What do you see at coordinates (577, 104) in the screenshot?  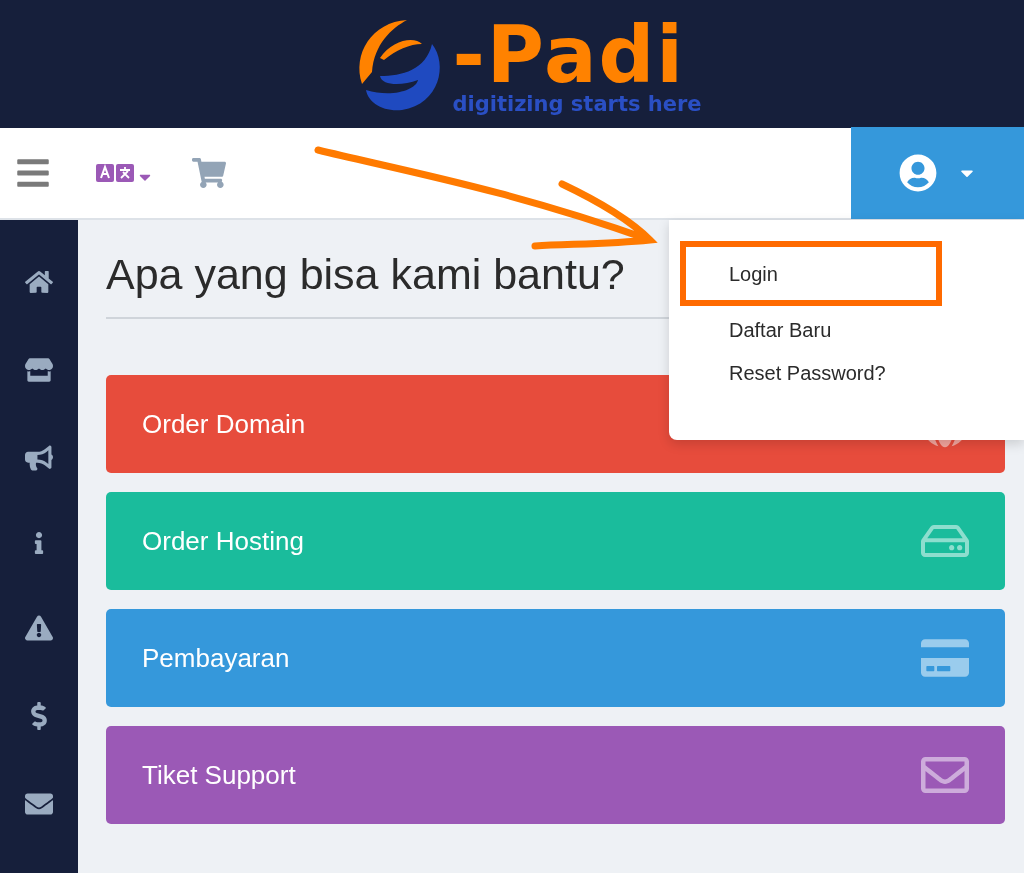 I see `logo-tagline: digitizing starts here` at bounding box center [577, 104].